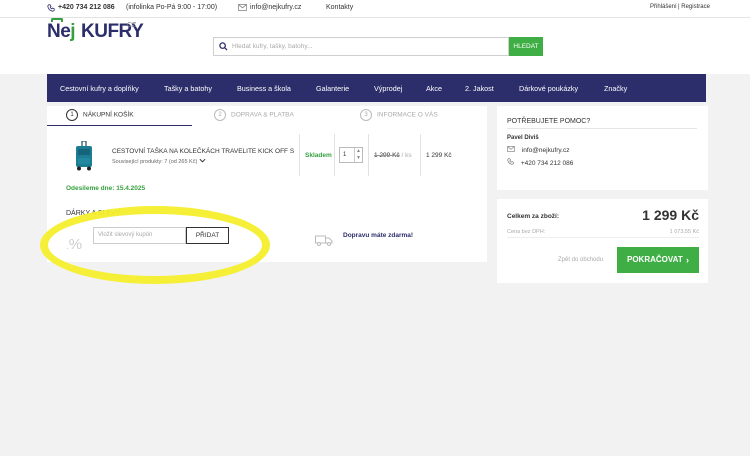  What do you see at coordinates (615, 88) in the screenshot?
I see `nav-item-brands: Značky` at bounding box center [615, 88].